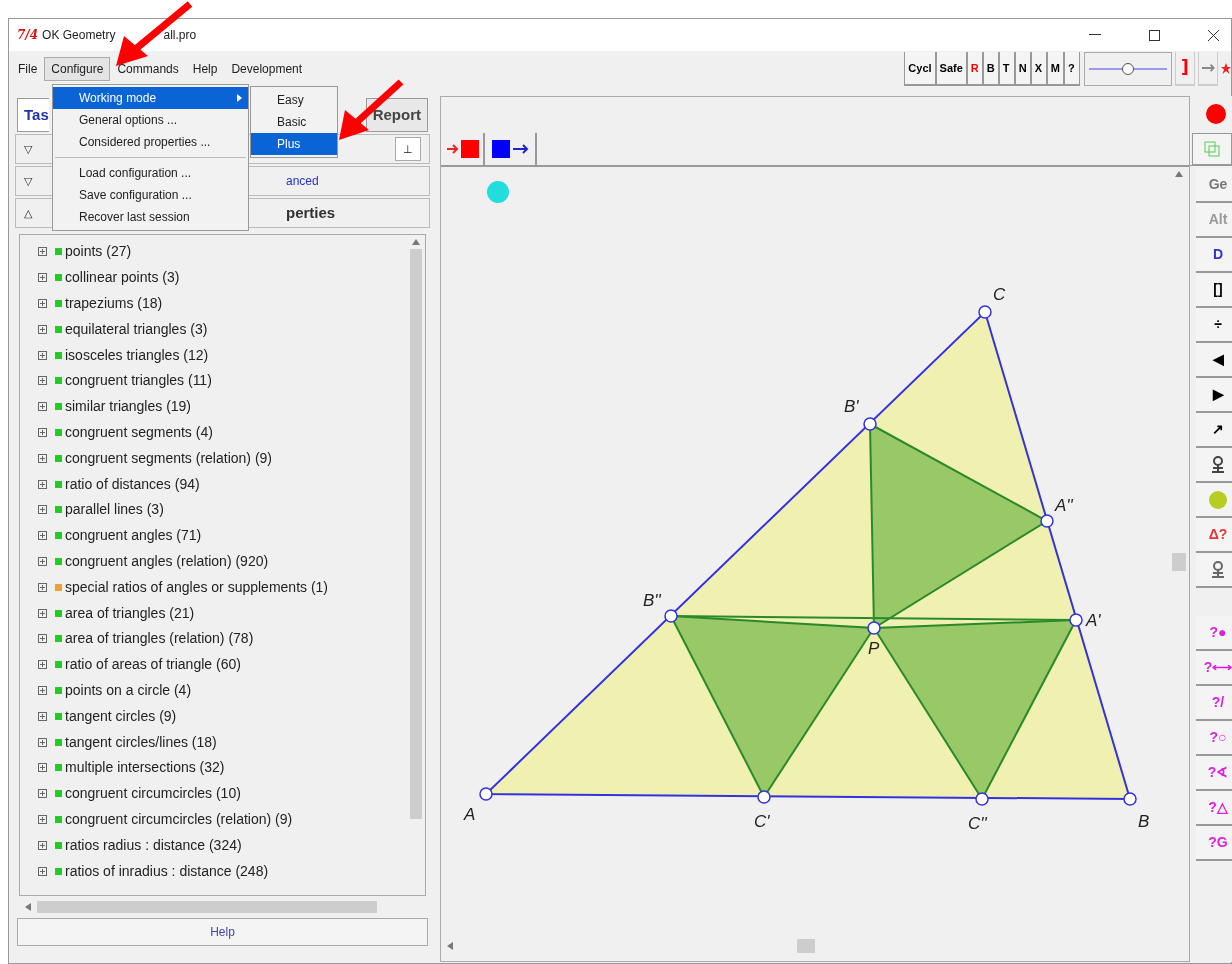 This screenshot has width=1232, height=964. What do you see at coordinates (28, 213) in the screenshot?
I see `toggle-icon: △` at bounding box center [28, 213].